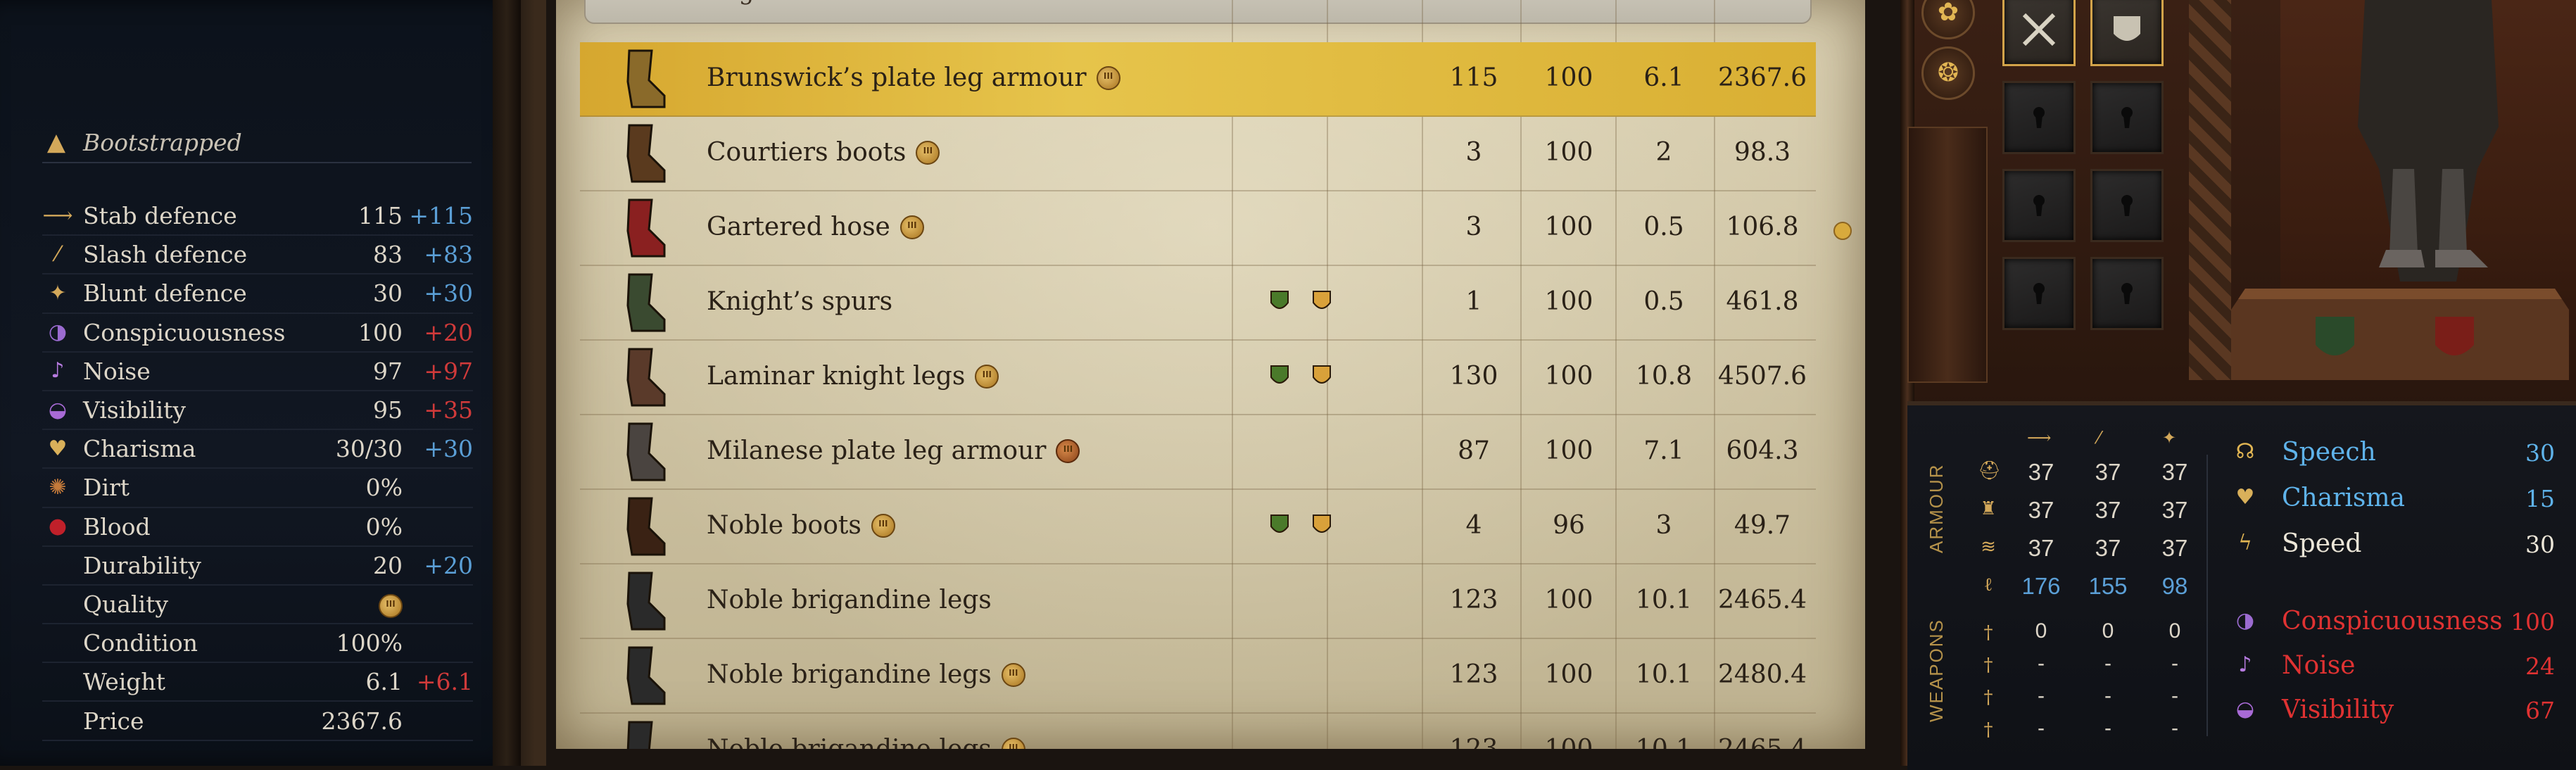 This screenshot has width=2576, height=770. I want to click on stat-value: 0%, so click(384, 526).